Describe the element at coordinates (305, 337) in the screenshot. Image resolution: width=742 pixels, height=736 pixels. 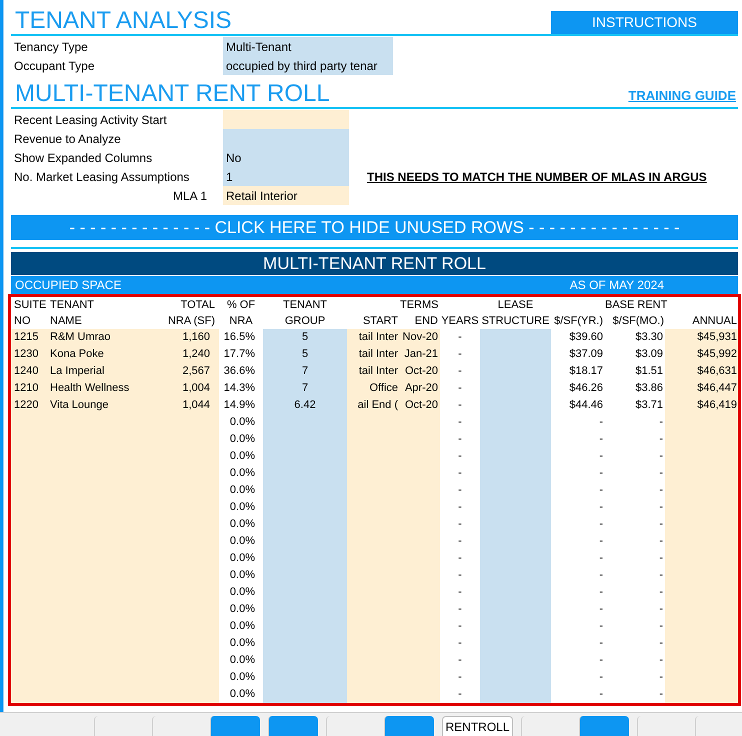
I see `table-cell-text: 5` at that location.